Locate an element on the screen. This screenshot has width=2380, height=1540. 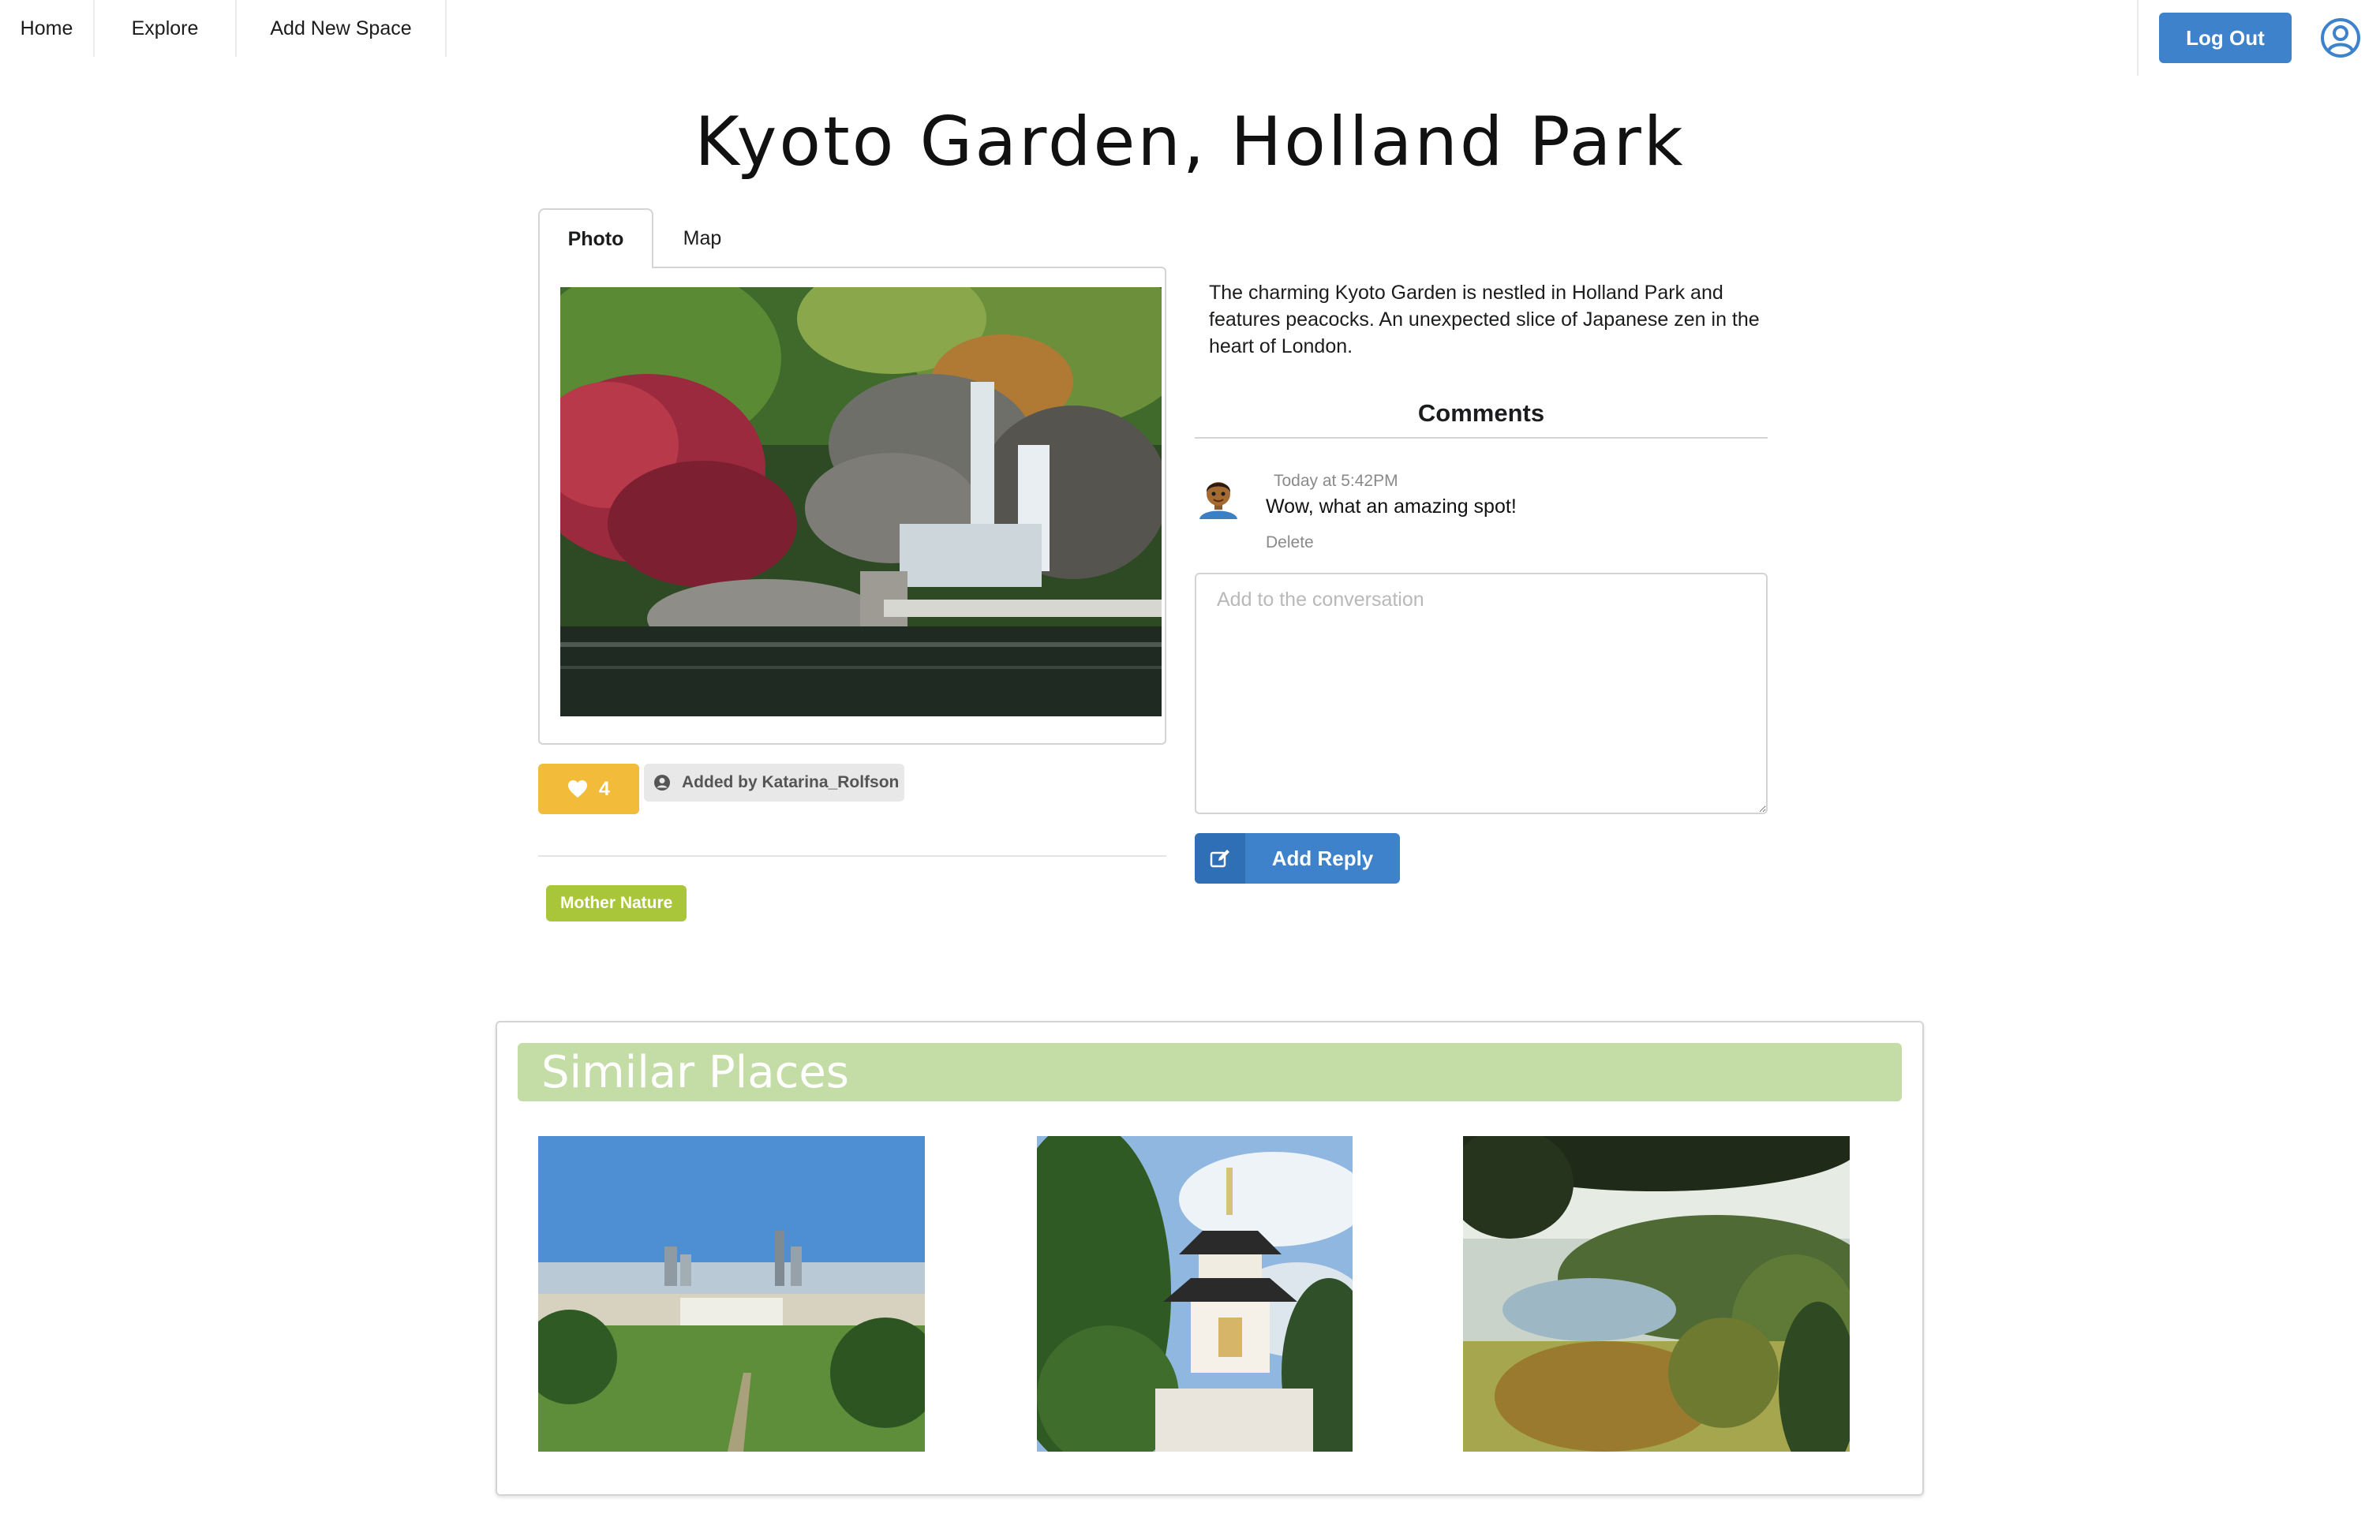
heart-icon is located at coordinates (578, 789).